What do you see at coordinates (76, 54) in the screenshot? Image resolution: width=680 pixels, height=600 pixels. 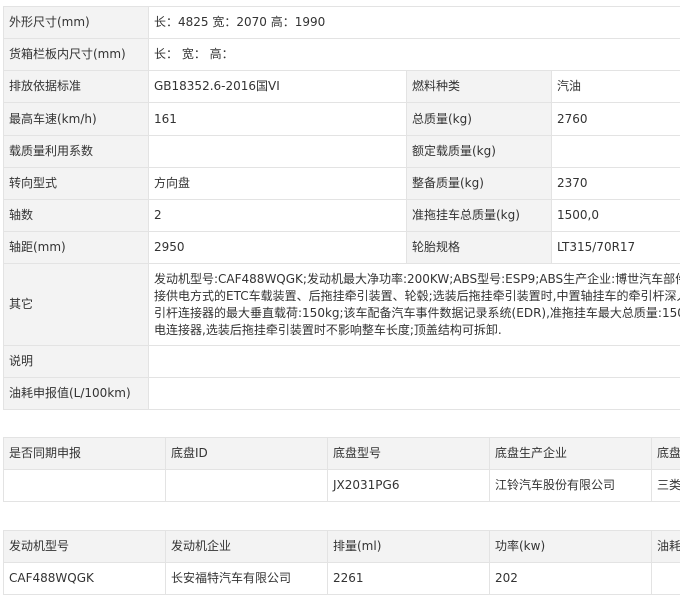 I see `cargo-box-label: 货箱栏板内尺寸(mm)` at bounding box center [76, 54].